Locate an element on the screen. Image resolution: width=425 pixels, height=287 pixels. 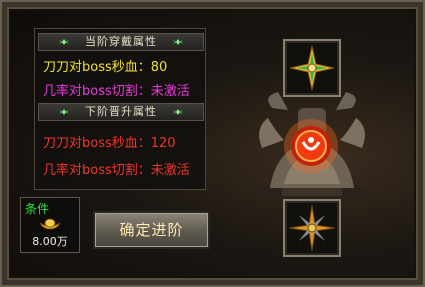
next-attr-boss-damage: 刀刀对boss秒血：120 is located at coordinates (109, 143).